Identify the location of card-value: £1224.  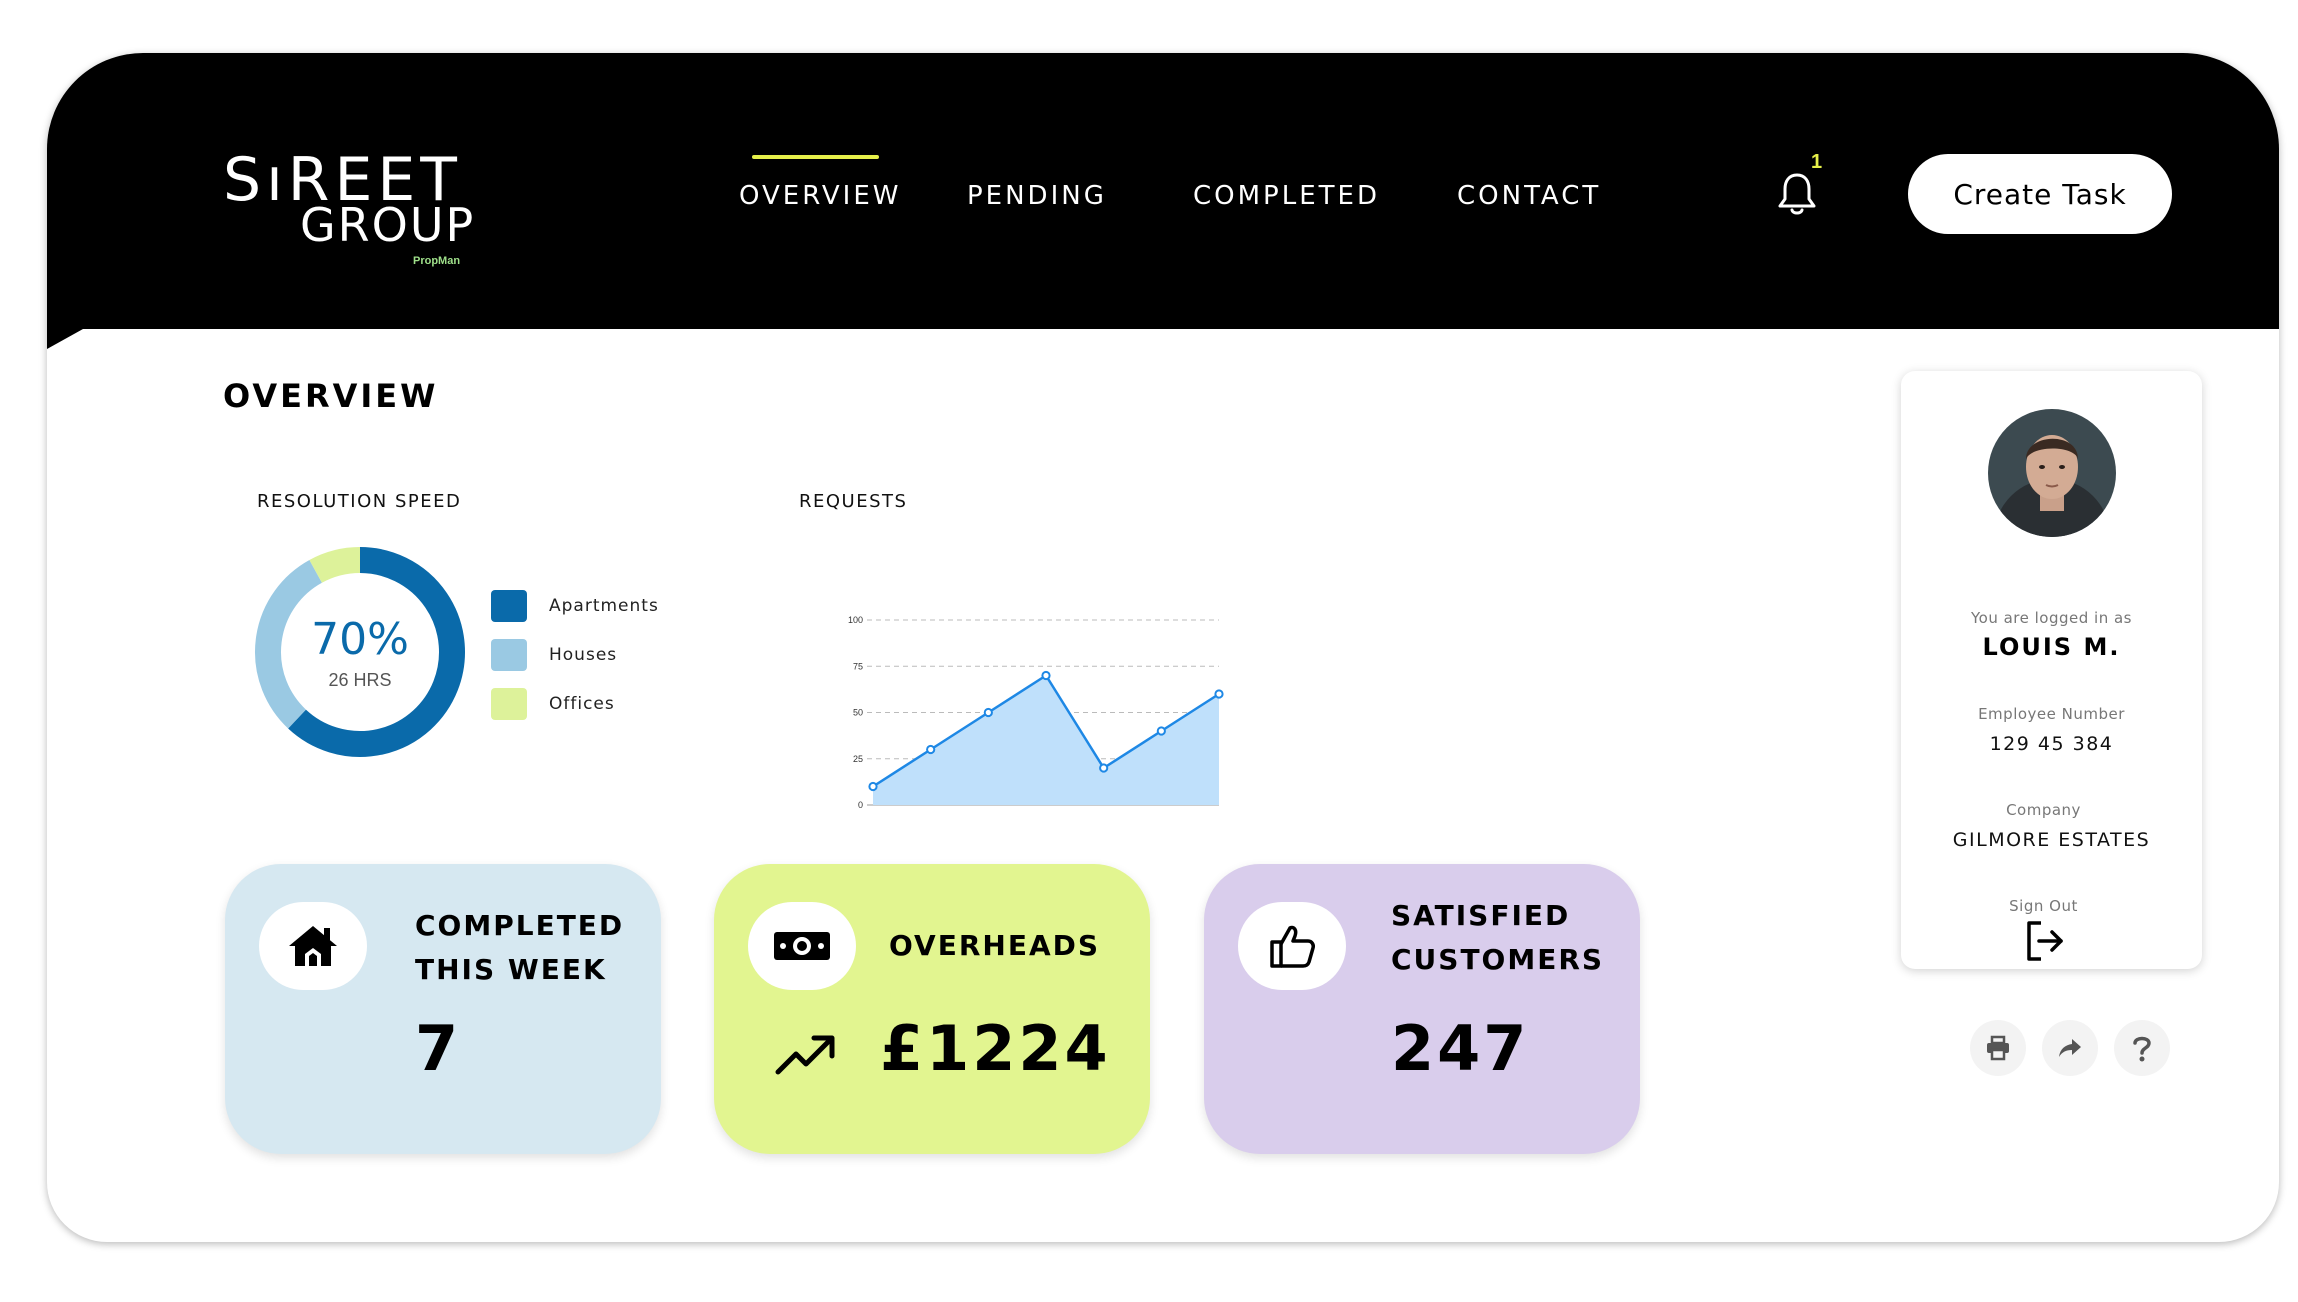
(995, 1048).